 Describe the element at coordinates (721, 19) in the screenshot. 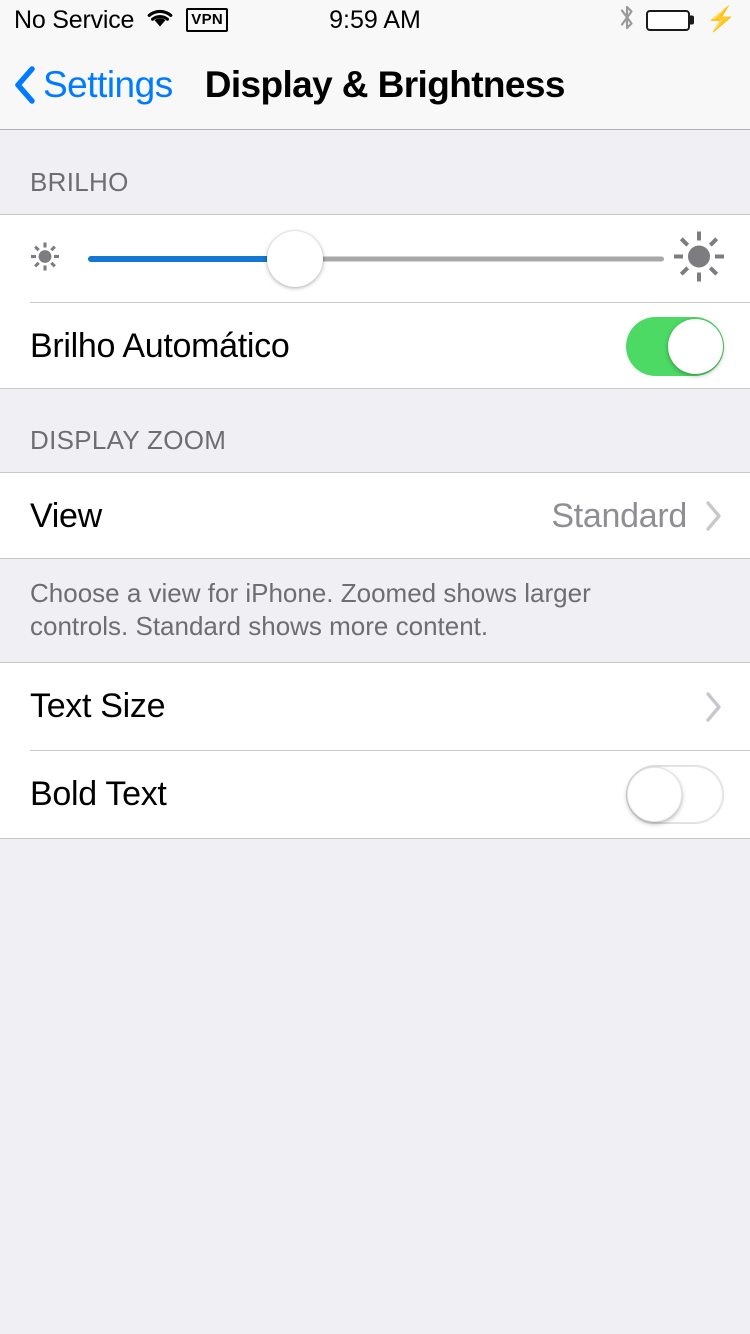

I see `lightning-bolt-icon: ⚡` at that location.